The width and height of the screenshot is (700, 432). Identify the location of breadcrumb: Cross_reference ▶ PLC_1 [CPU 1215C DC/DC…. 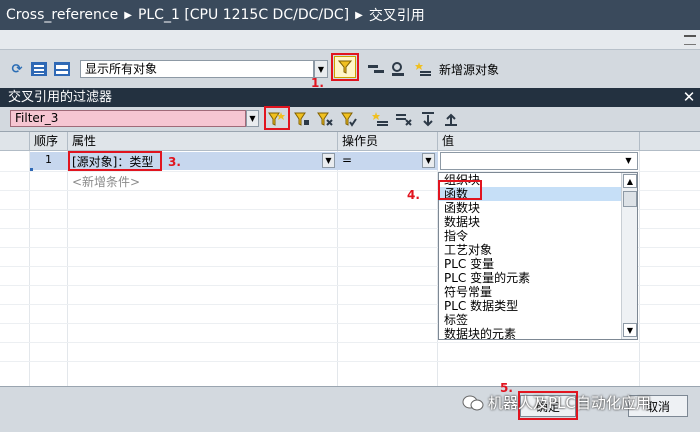
(350, 15).